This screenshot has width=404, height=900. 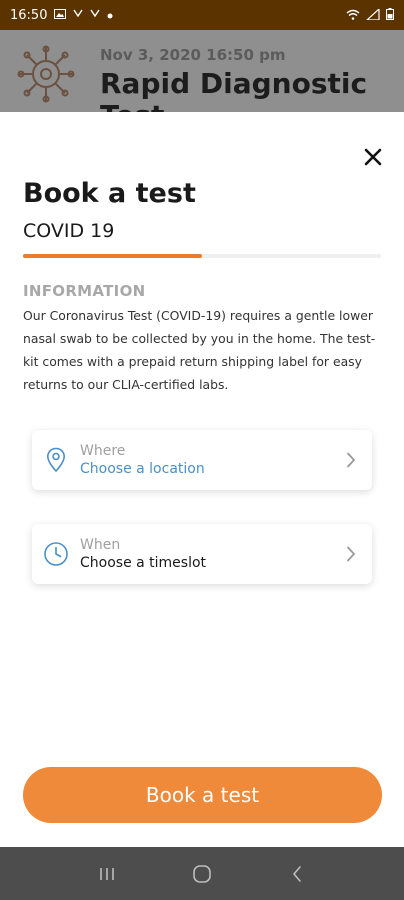 I want to click on home-button, so click(x=202, y=874).